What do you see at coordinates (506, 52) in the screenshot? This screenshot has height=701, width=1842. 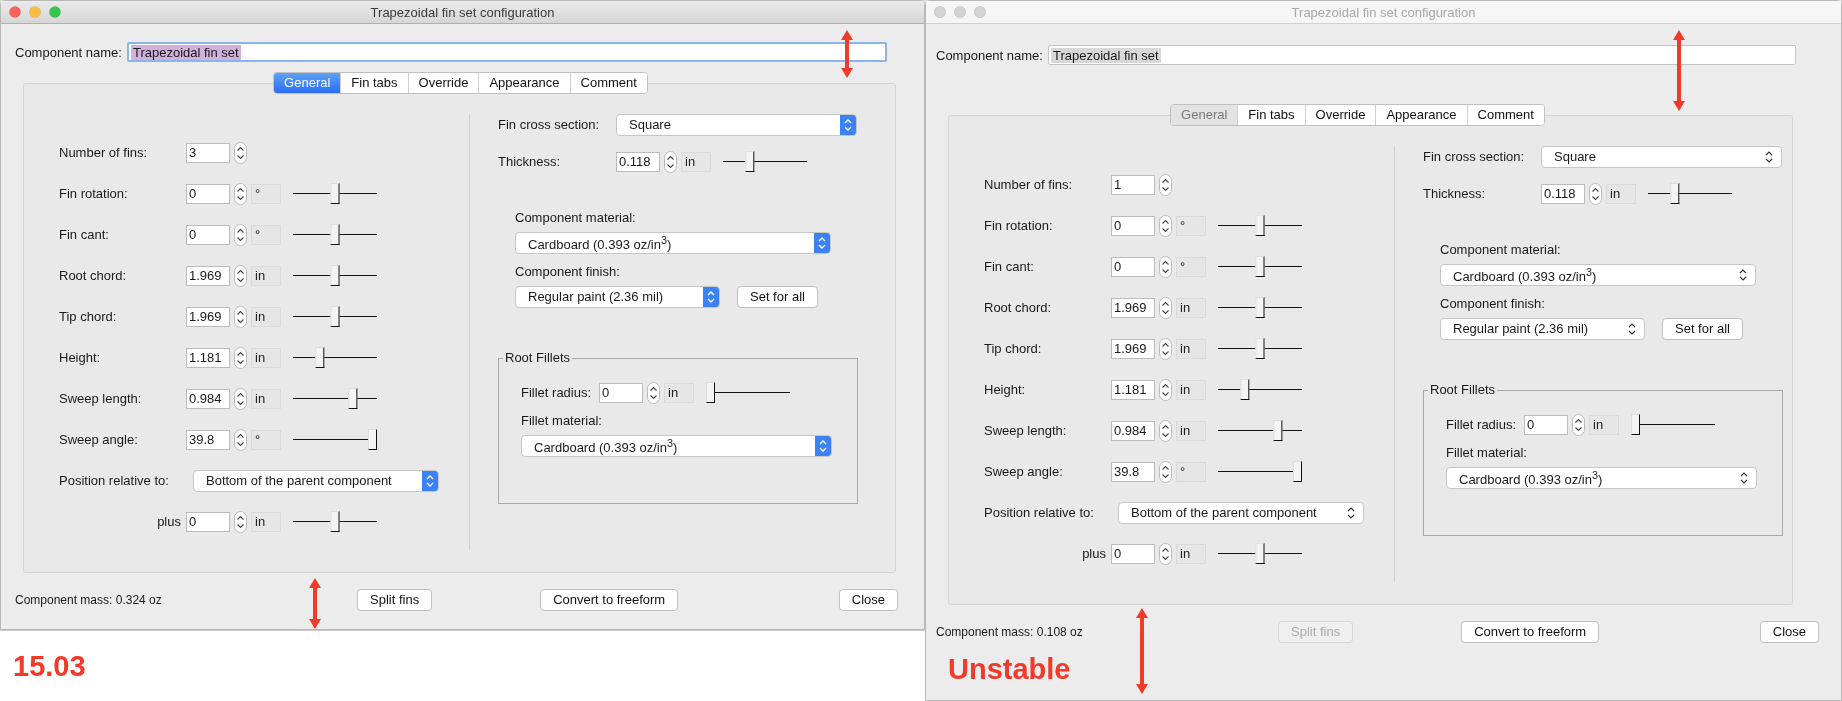 I see `name-field: Trapezoidal fin set` at bounding box center [506, 52].